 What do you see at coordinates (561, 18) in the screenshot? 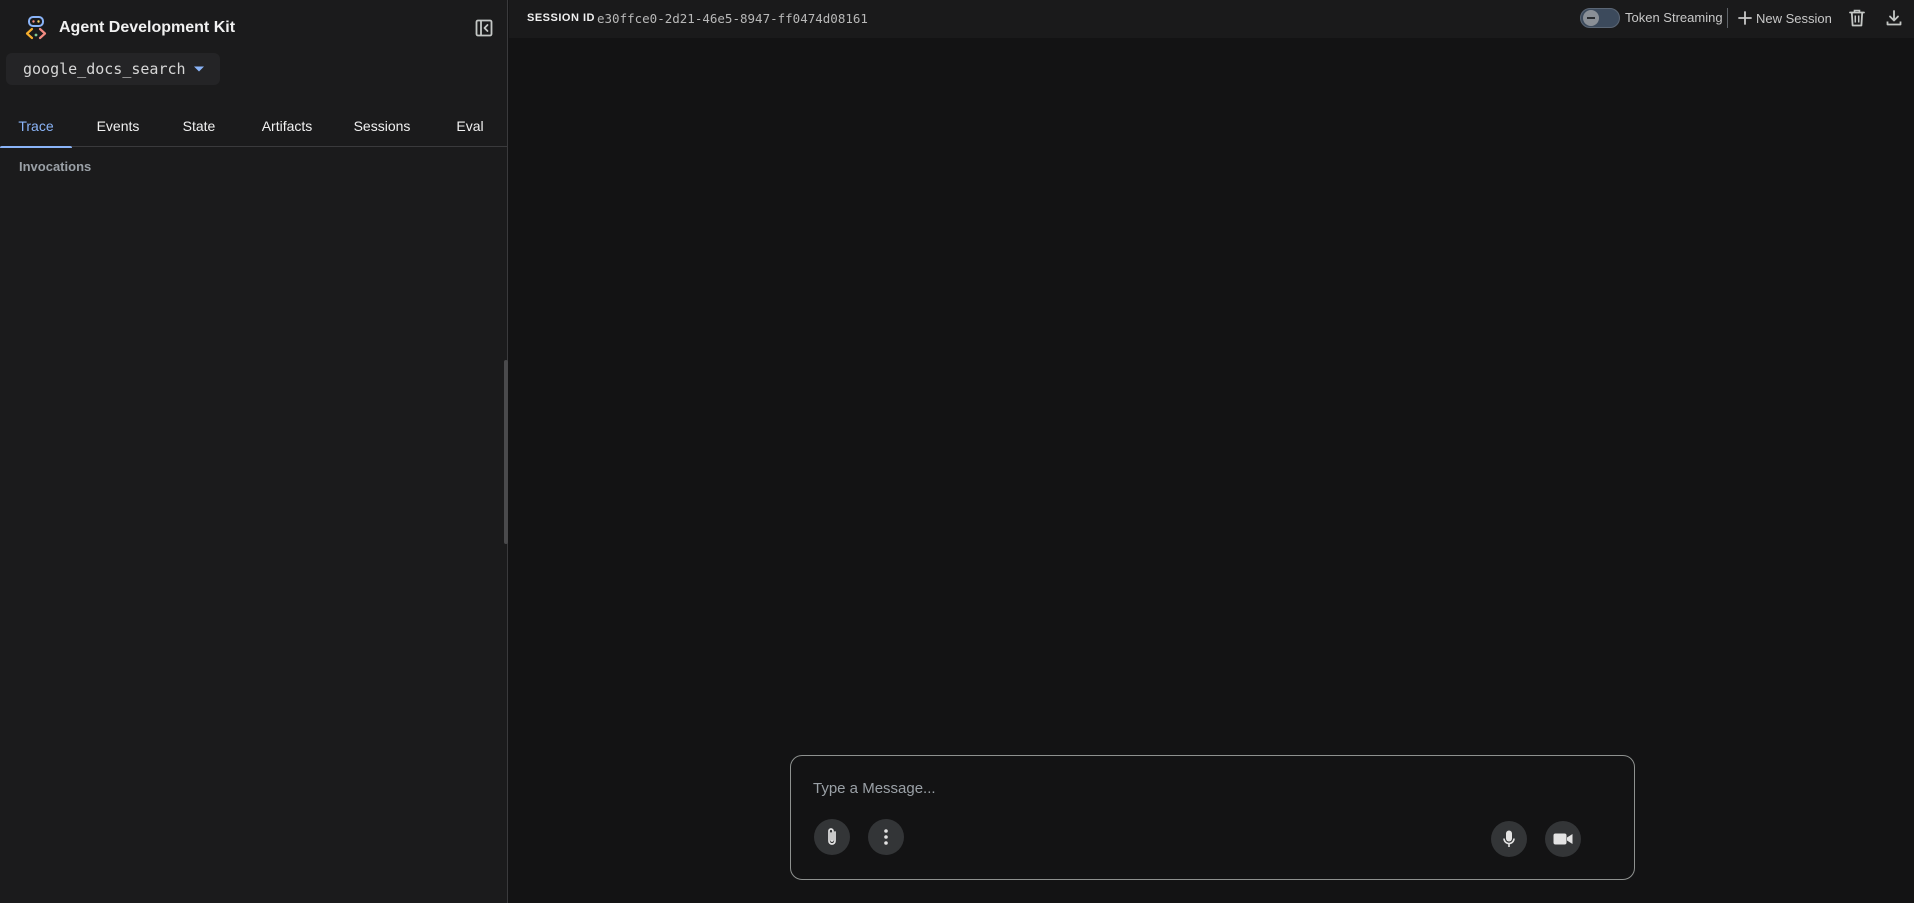
I see `session-id-label: SESSION ID` at bounding box center [561, 18].